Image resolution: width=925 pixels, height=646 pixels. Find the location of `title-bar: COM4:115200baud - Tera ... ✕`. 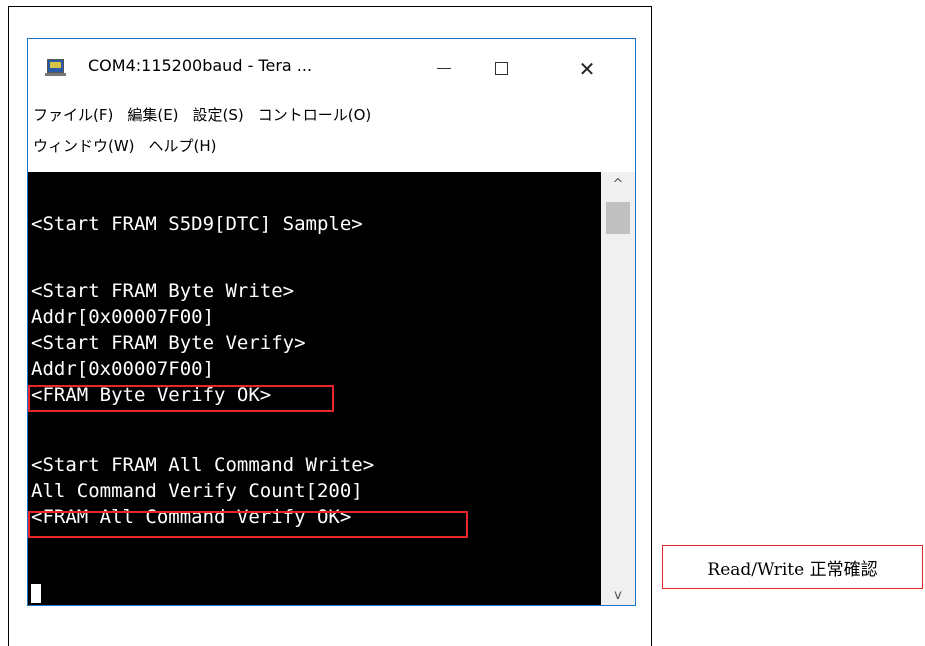

title-bar: COM4:115200baud - Tera ... ✕ is located at coordinates (331, 68).